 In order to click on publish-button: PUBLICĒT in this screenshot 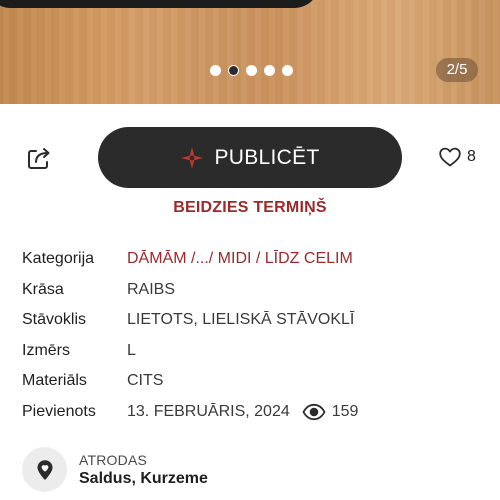, I will do `click(250, 157)`.